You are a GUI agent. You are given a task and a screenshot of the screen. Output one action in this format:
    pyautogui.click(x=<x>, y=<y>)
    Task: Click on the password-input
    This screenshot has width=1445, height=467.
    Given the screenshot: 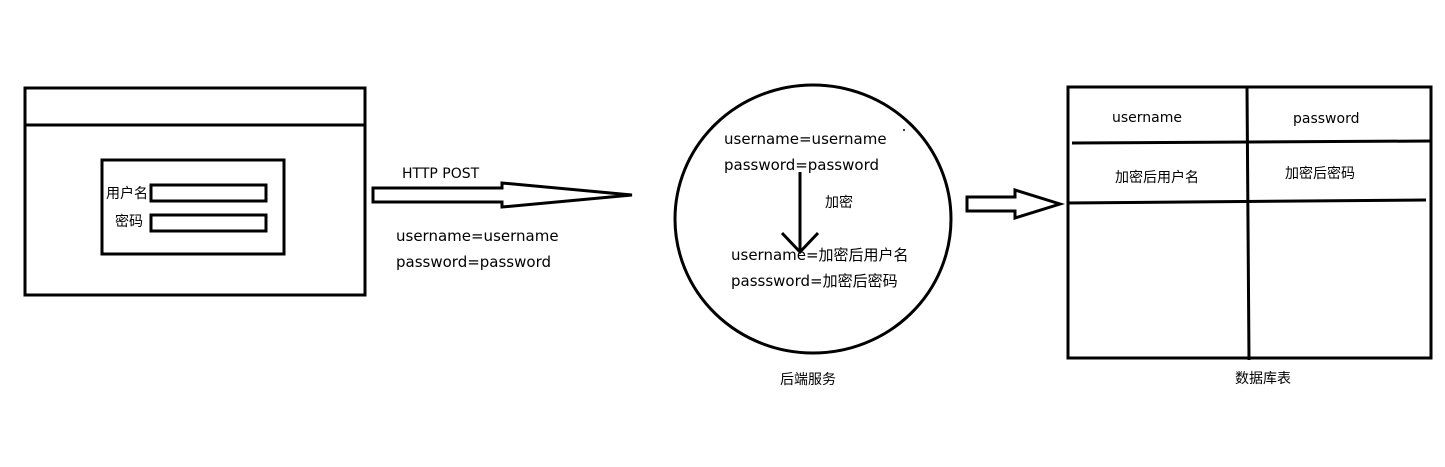 What is the action you would take?
    pyautogui.click(x=208, y=223)
    